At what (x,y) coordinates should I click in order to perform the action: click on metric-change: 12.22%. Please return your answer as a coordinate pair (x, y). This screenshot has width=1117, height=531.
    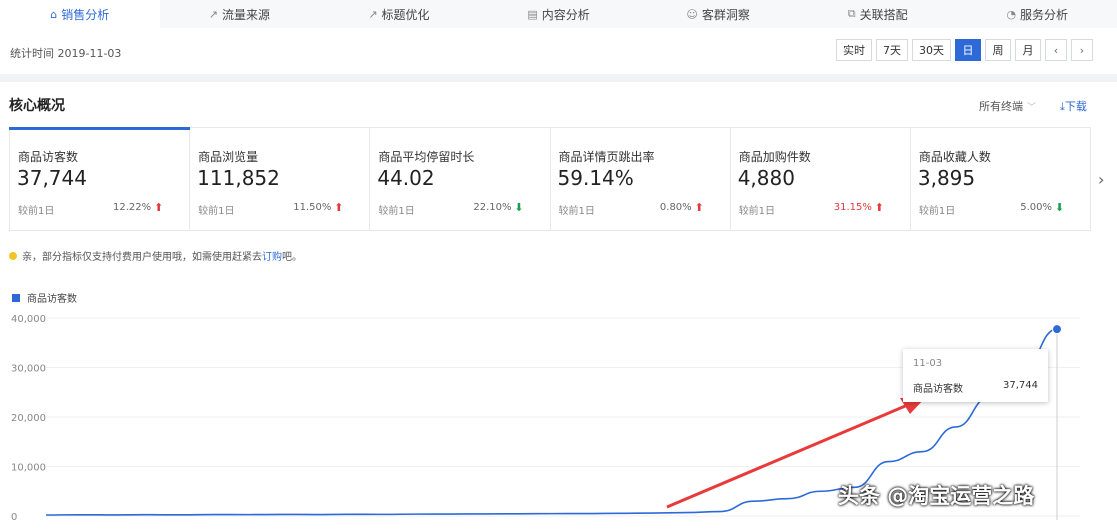
    Looking at the image, I should click on (132, 207).